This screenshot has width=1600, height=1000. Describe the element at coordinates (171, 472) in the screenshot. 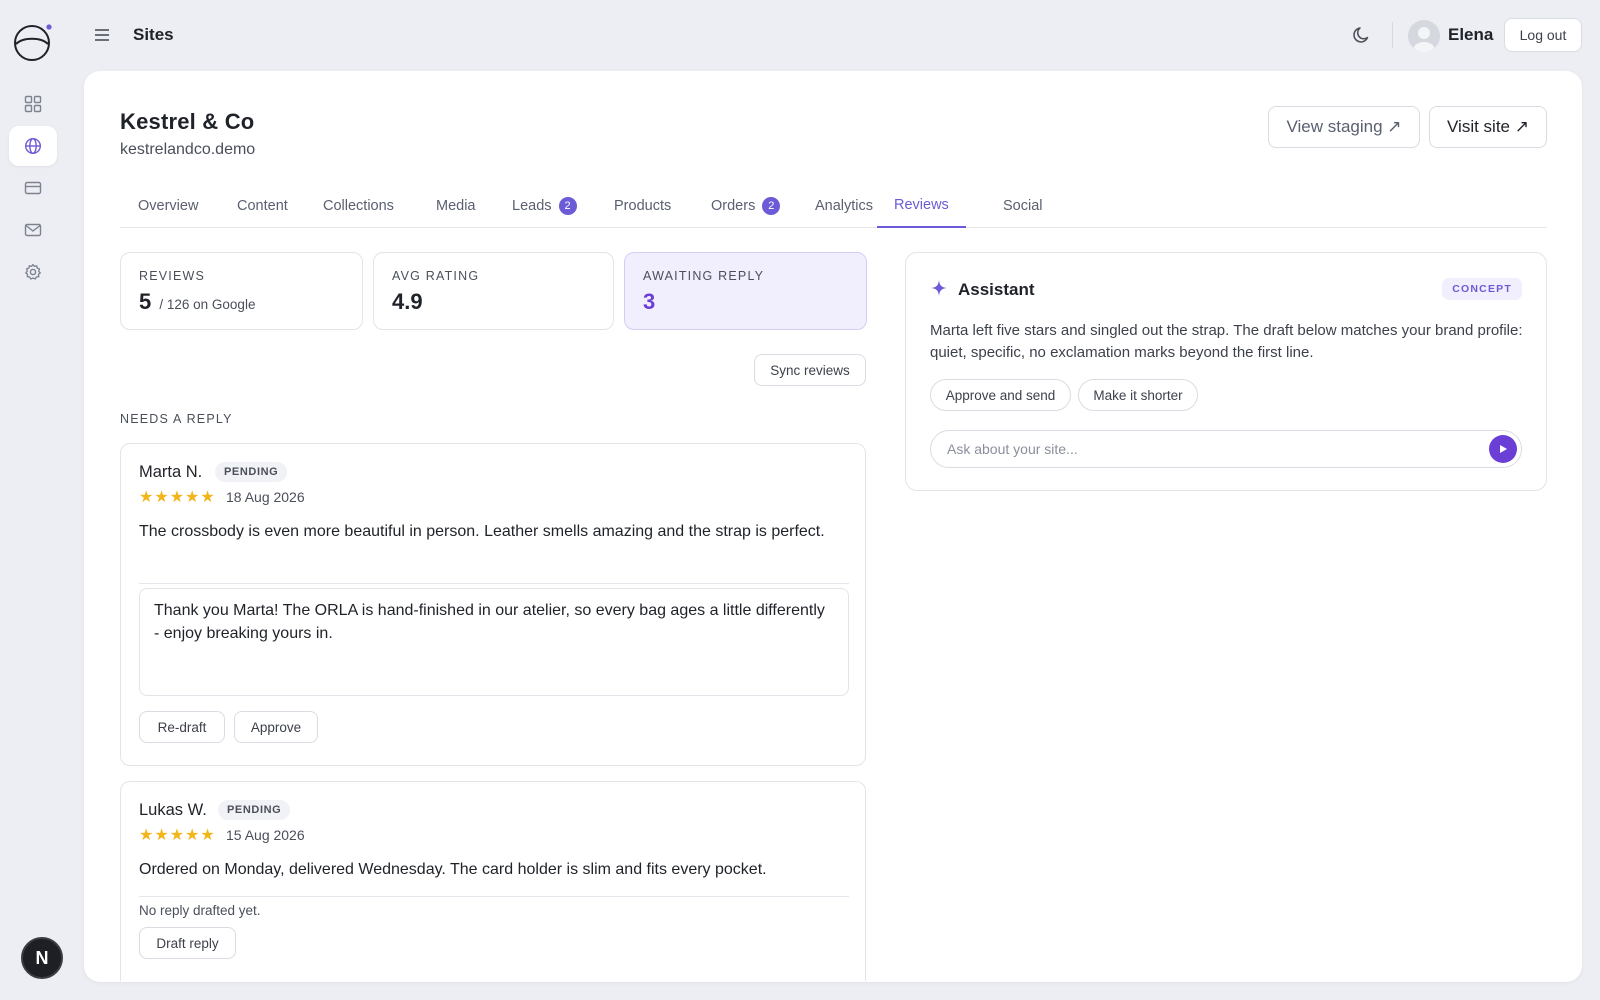

I see `reviewer-name: Marta N.` at that location.